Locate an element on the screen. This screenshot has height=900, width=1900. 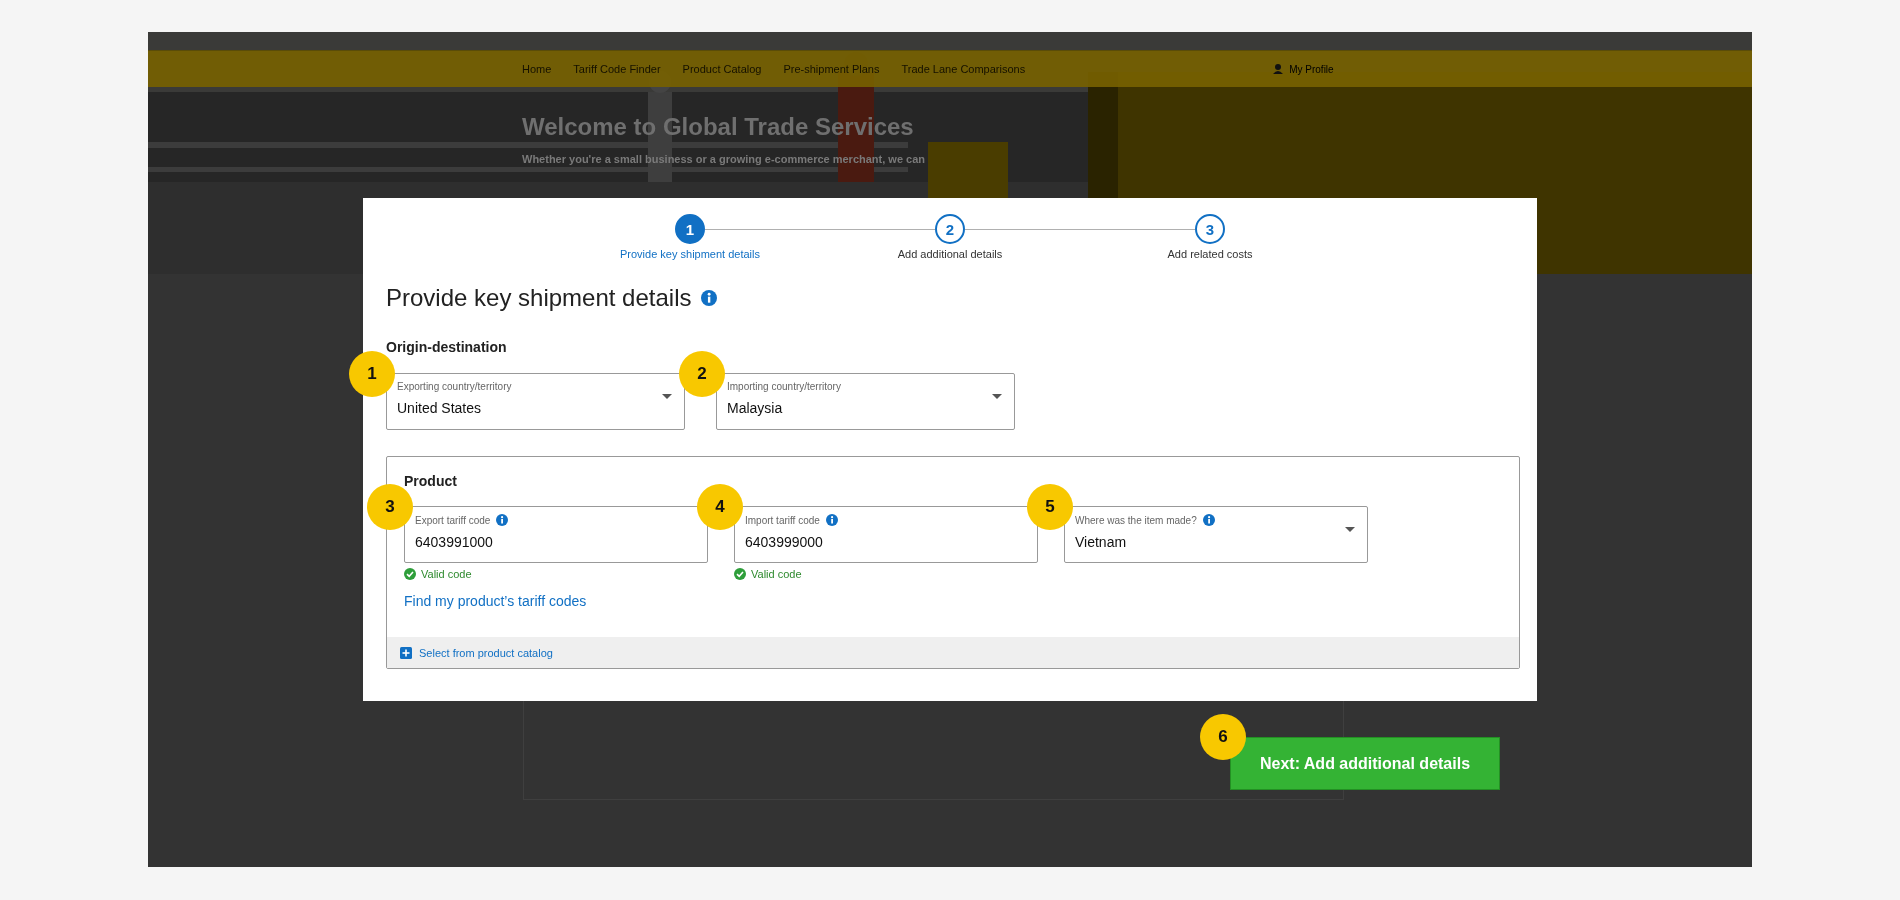
field-value: United States is located at coordinates (440, 408).